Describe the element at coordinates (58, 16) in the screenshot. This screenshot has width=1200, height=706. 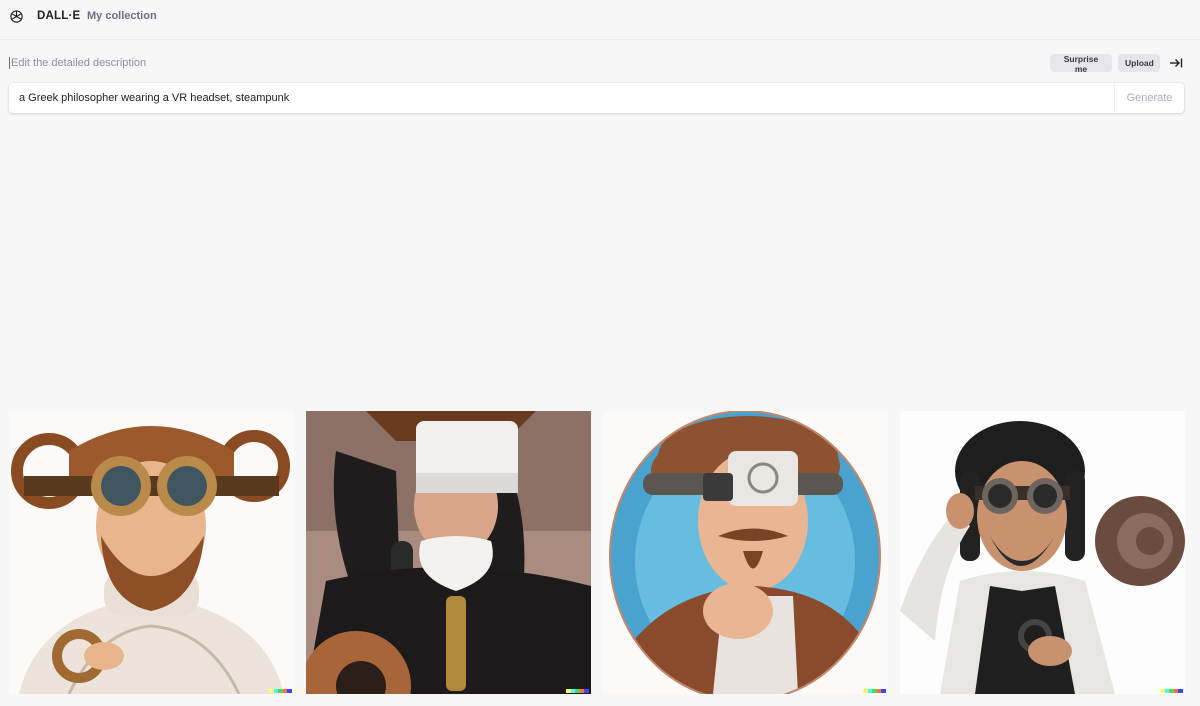
I see `brand-name: DALL·E` at that location.